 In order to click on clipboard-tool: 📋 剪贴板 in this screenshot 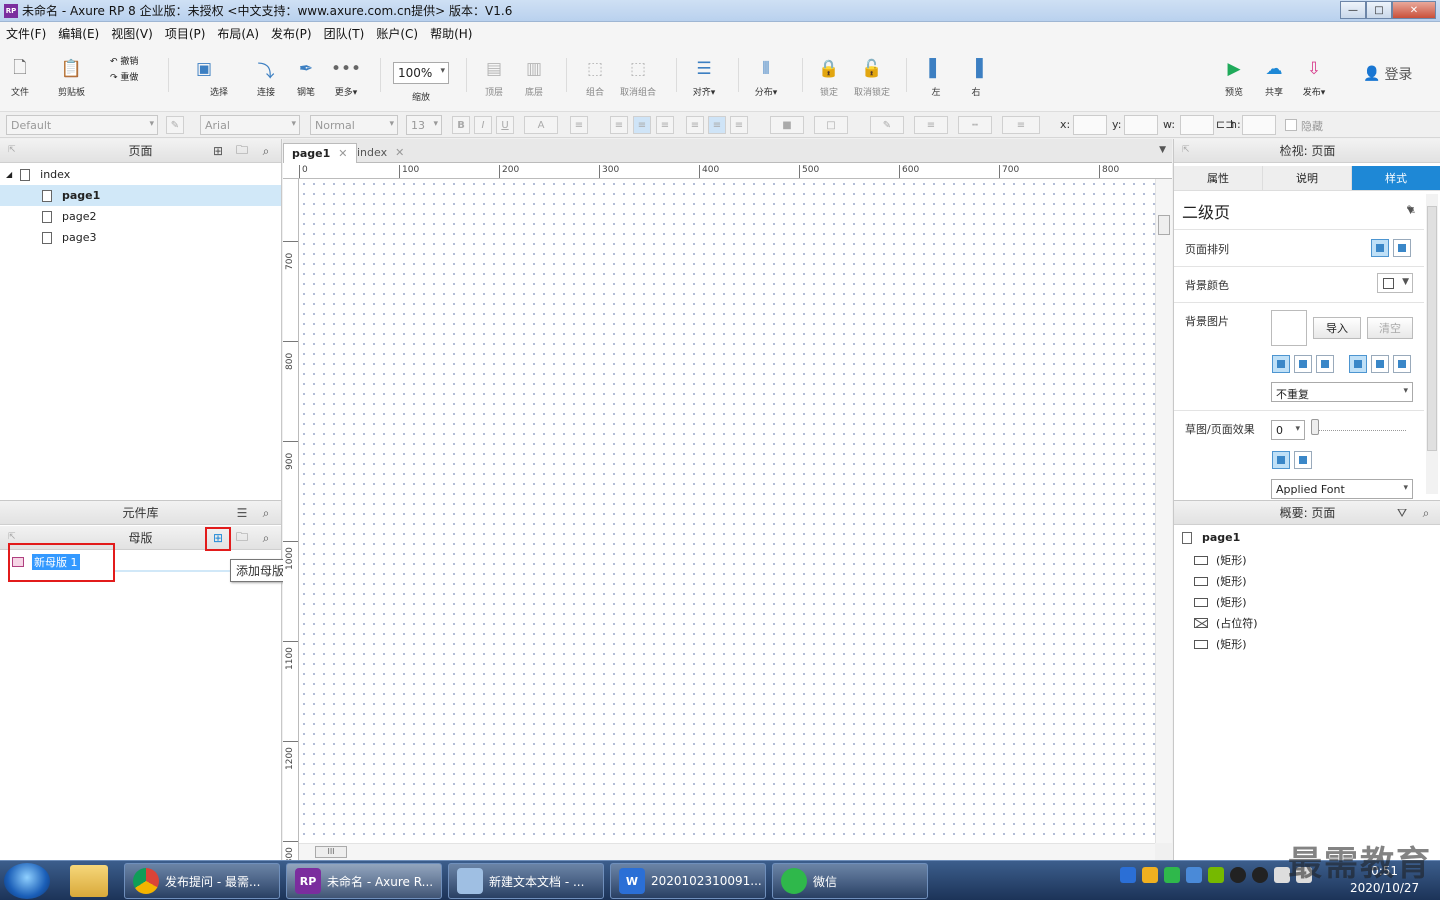, I will do `click(71, 77)`.